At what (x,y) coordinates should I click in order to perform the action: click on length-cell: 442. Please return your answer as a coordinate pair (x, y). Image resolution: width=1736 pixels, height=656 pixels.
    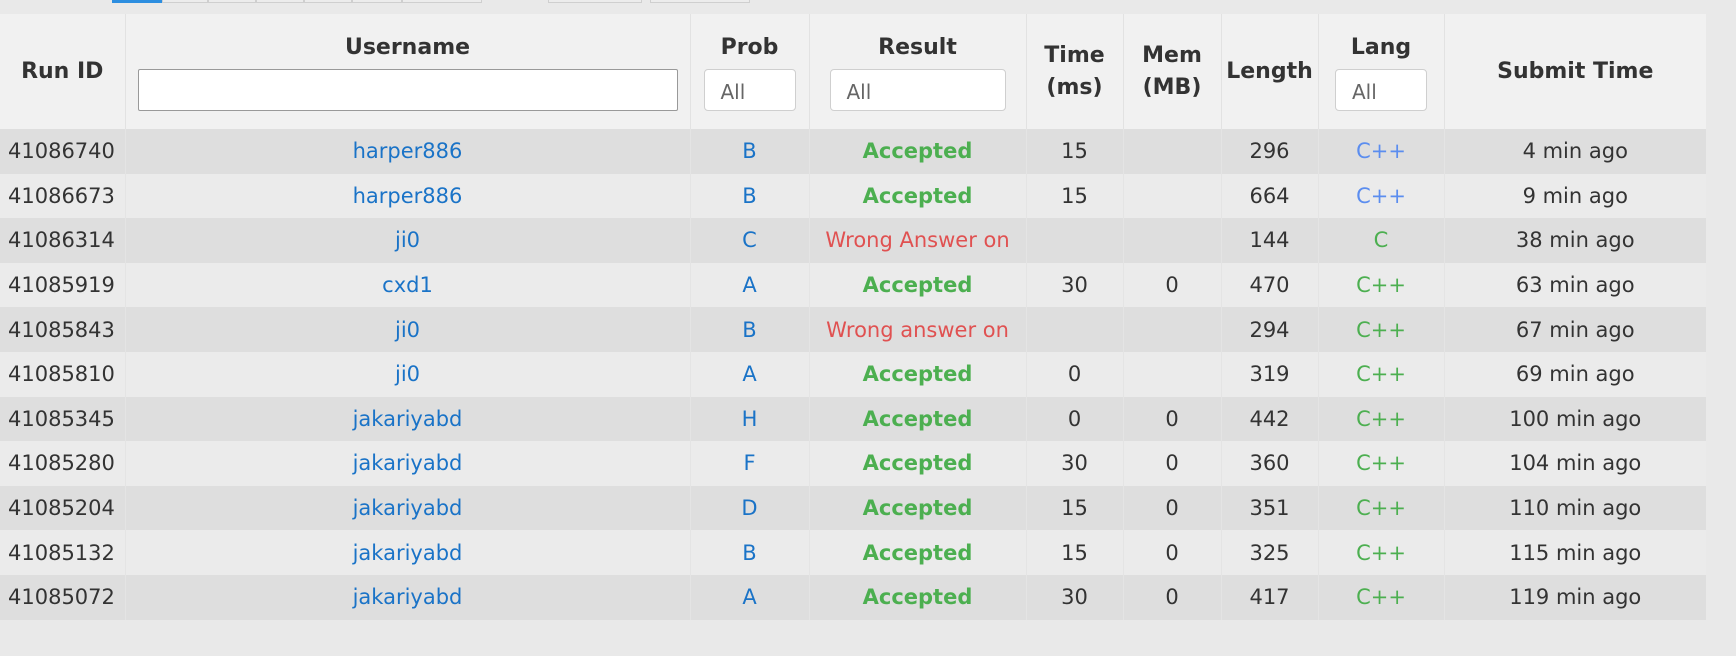
    Looking at the image, I should click on (1270, 419).